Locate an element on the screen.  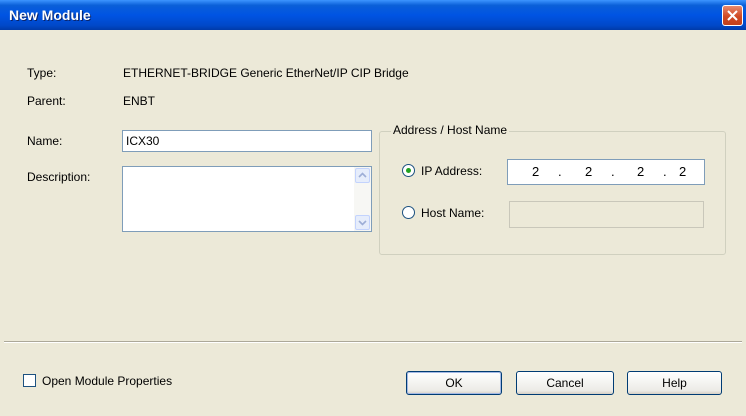
scroll-up-button is located at coordinates (362, 175).